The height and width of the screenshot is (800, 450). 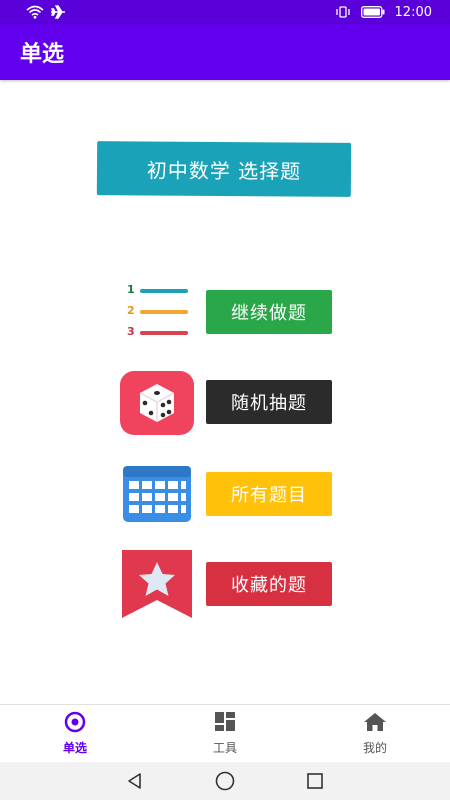 What do you see at coordinates (35, 12) in the screenshot?
I see `wifi-icon` at bounding box center [35, 12].